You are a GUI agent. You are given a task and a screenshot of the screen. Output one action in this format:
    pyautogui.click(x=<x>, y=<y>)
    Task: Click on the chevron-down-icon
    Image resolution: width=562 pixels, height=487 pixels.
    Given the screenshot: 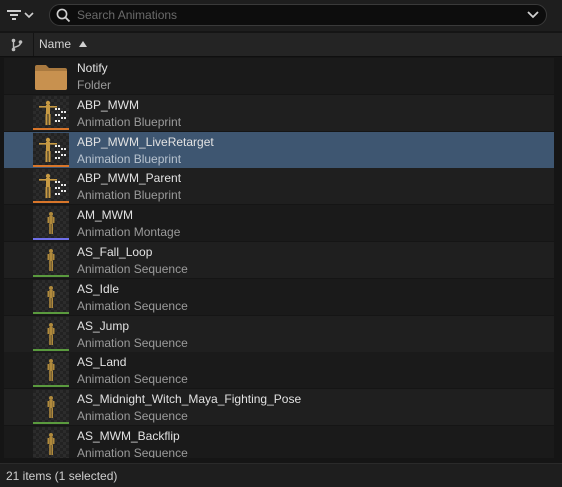 What is the action you would take?
    pyautogui.click(x=29, y=15)
    